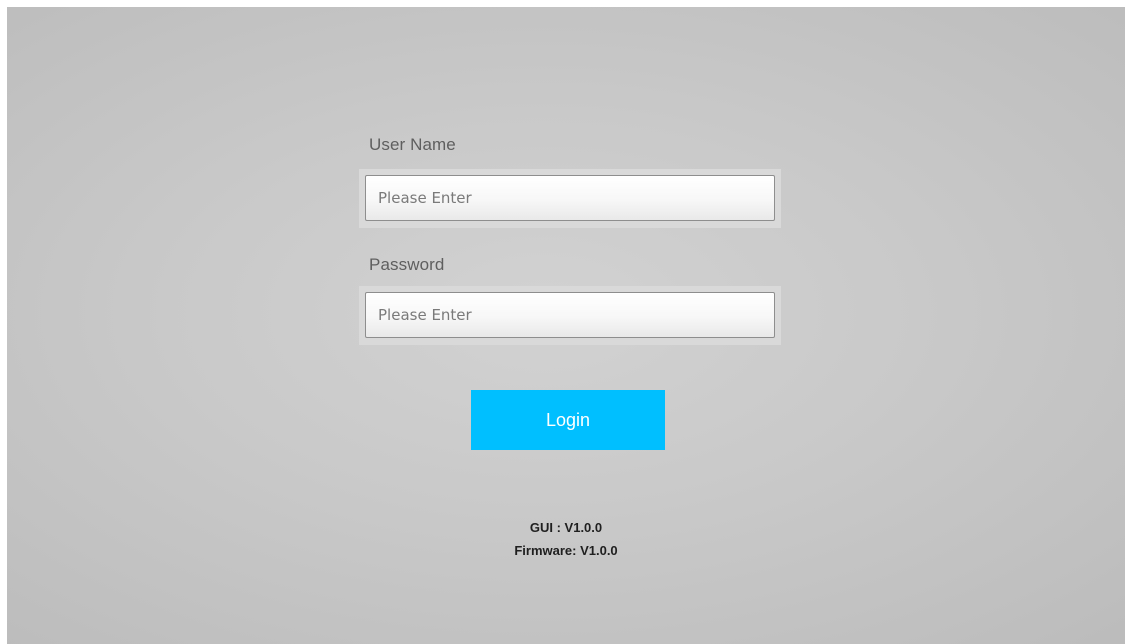  I want to click on password-input, so click(570, 315).